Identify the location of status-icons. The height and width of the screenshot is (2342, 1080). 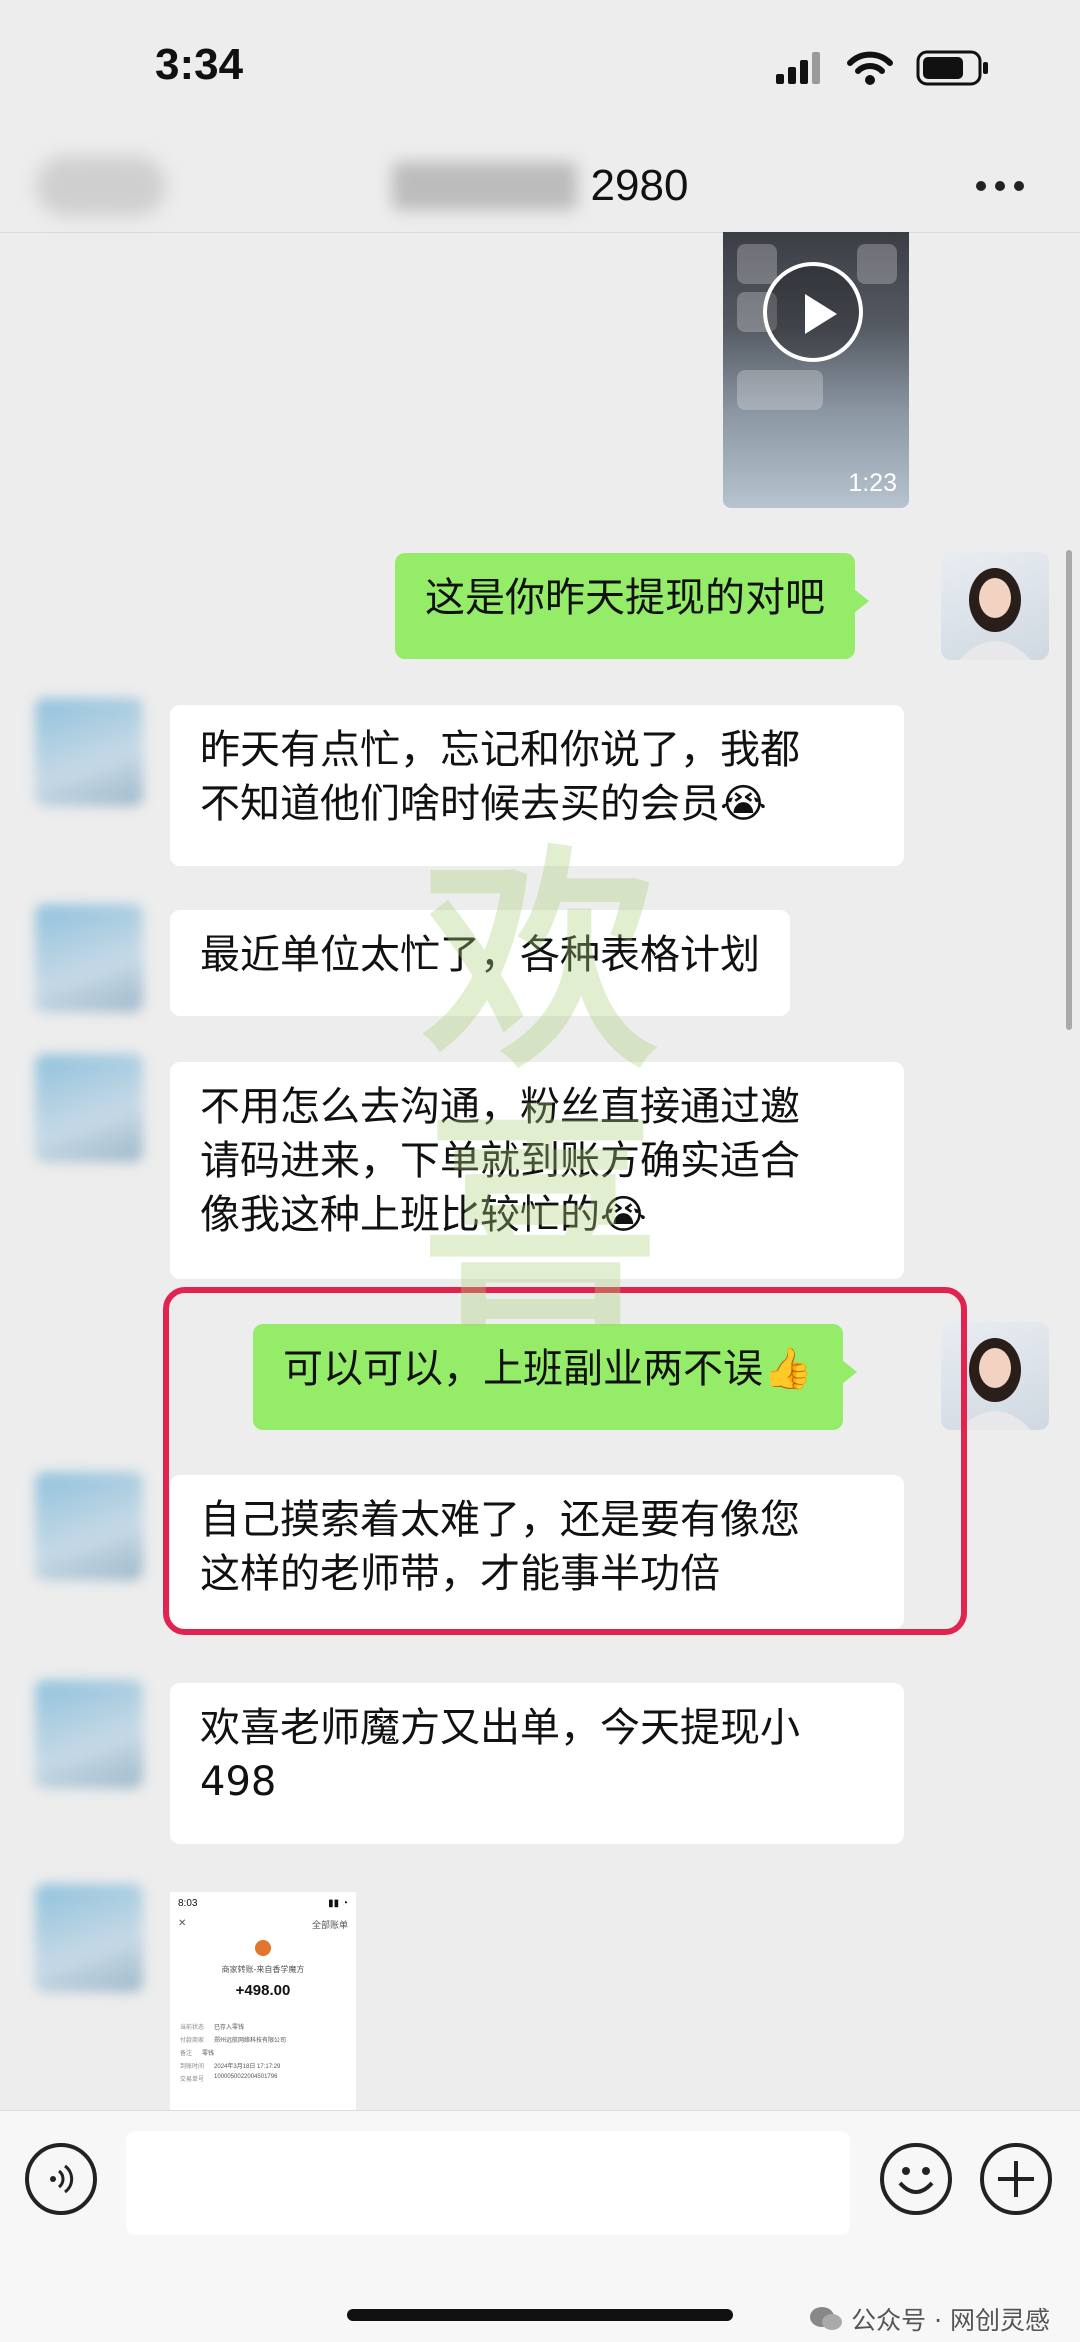
(883, 68).